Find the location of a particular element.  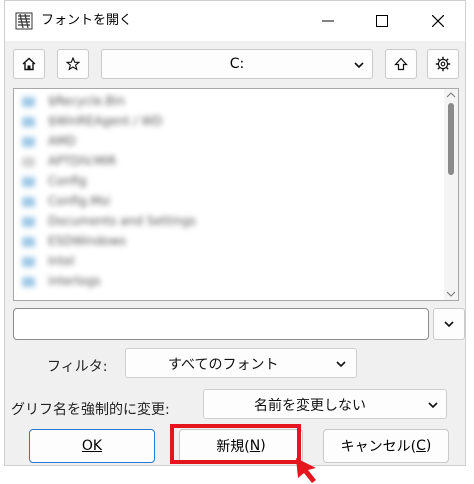

filename-input is located at coordinates (221, 324).